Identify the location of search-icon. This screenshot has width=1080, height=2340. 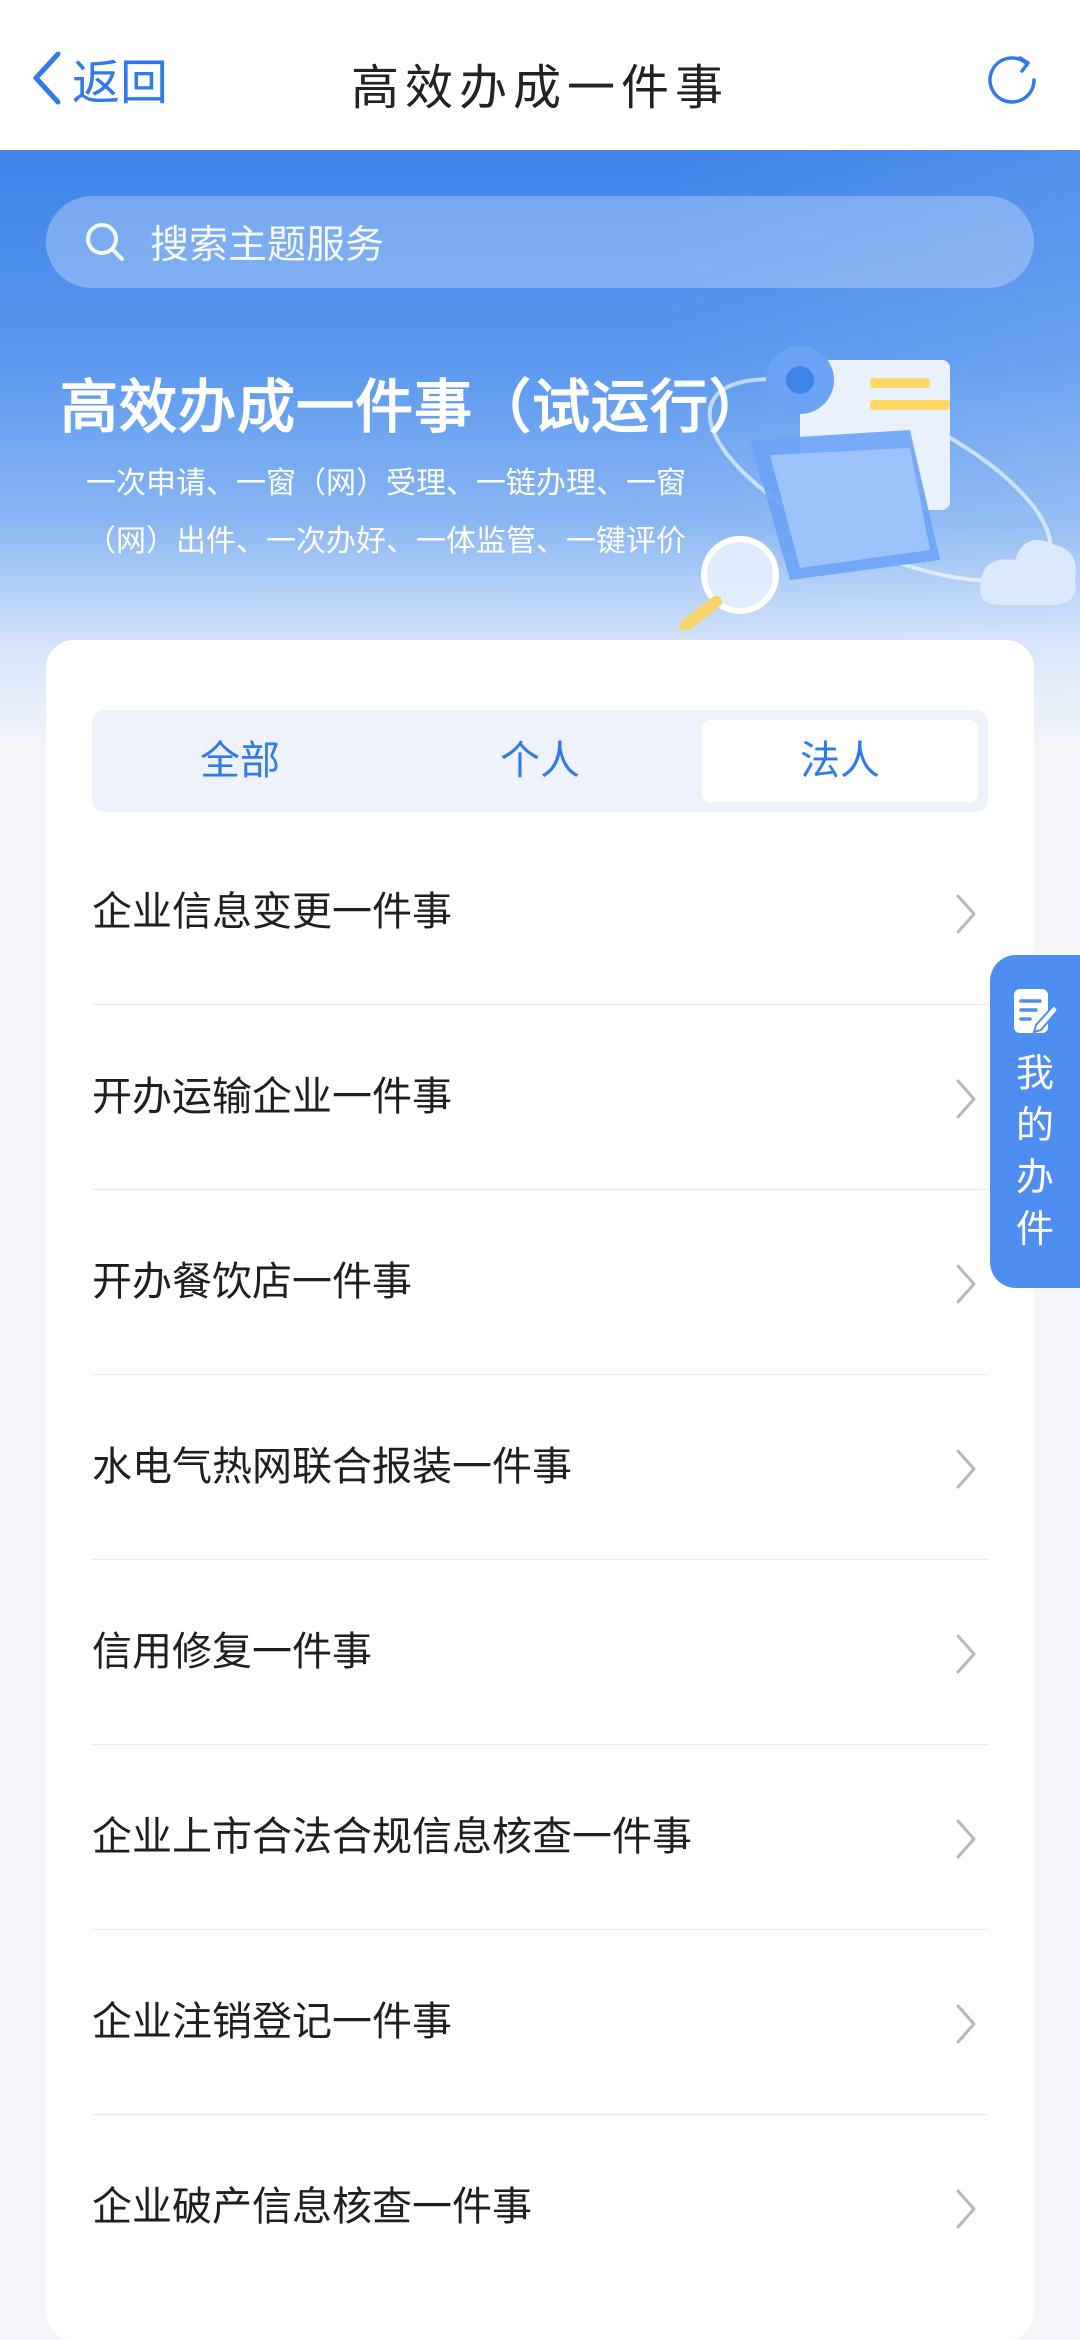
(105, 242).